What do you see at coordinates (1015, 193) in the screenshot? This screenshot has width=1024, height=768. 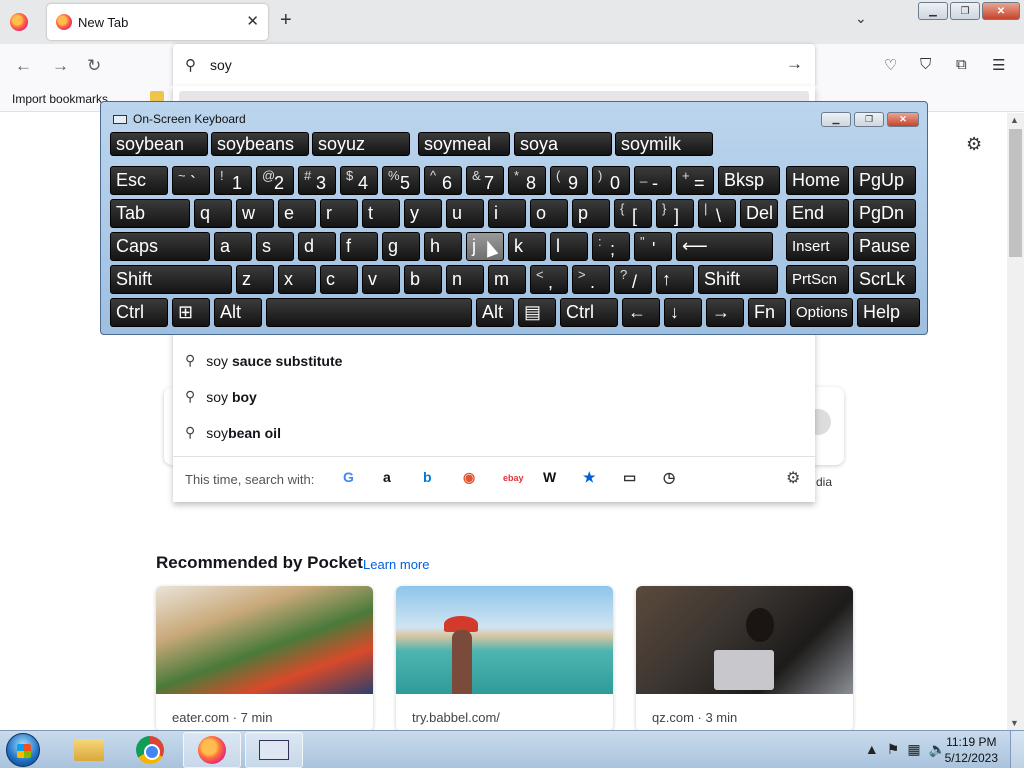 I see `scroll-thumb` at bounding box center [1015, 193].